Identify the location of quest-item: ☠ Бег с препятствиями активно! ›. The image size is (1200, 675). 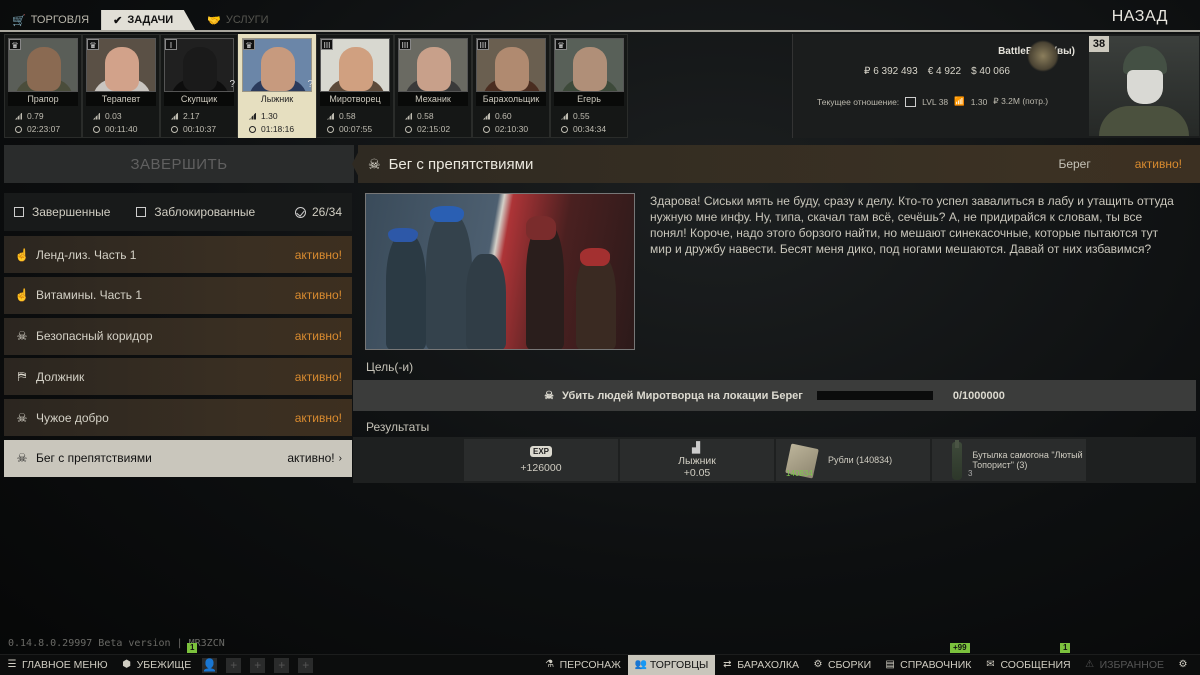
(178, 458).